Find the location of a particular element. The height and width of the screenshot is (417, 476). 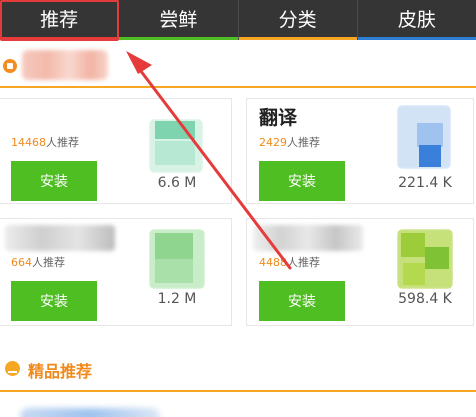

tab-recommend-label: 推荐 is located at coordinates (59, 19).